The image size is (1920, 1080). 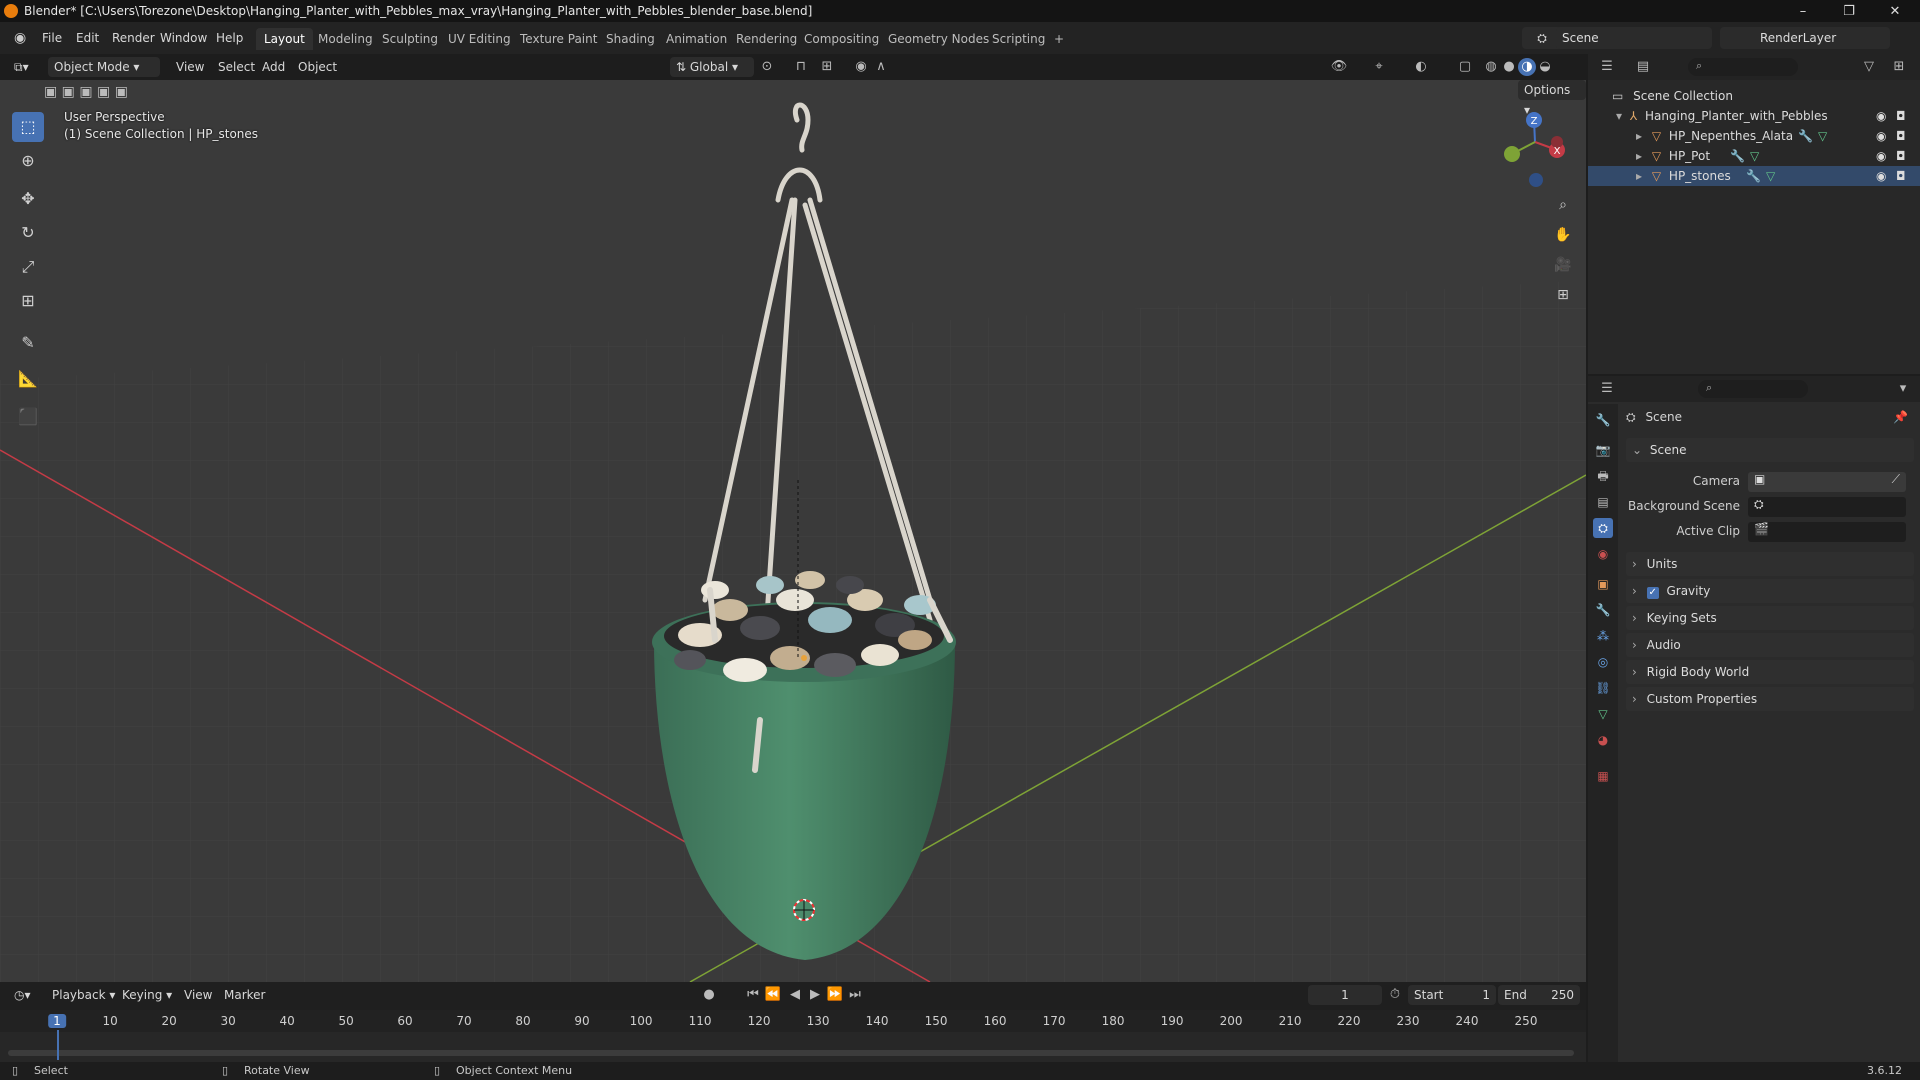 I want to click on blender-menu-icon: ◉, so click(x=20, y=38).